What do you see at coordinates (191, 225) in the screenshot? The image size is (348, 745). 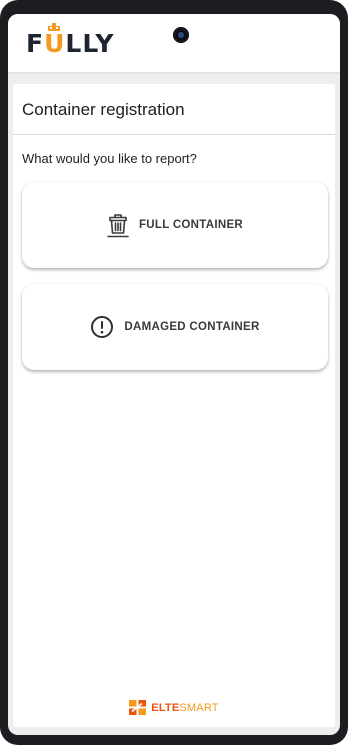 I see `full-container-label: FULL CONTAINER` at bounding box center [191, 225].